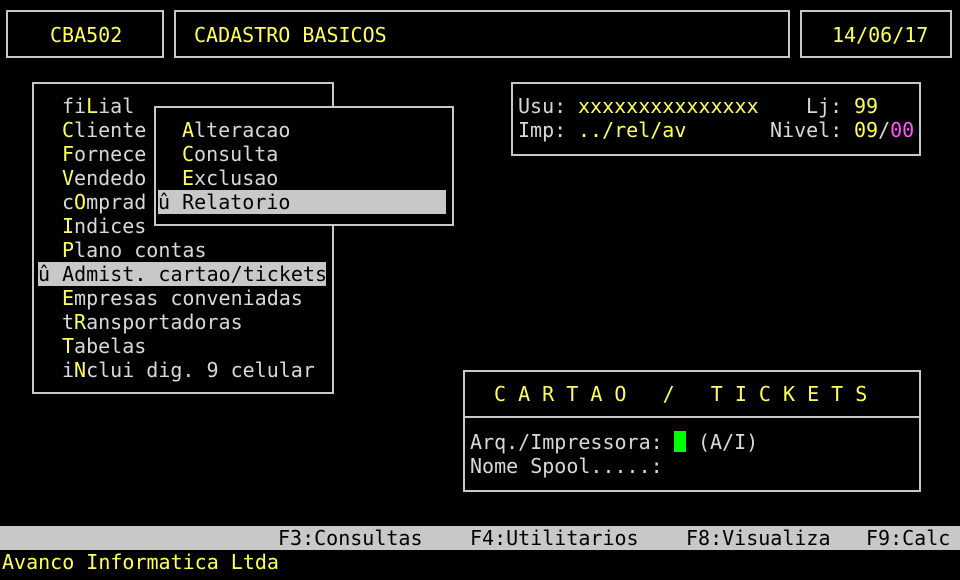  Describe the element at coordinates (680, 441) in the screenshot. I see `arq-impressora-input` at that location.